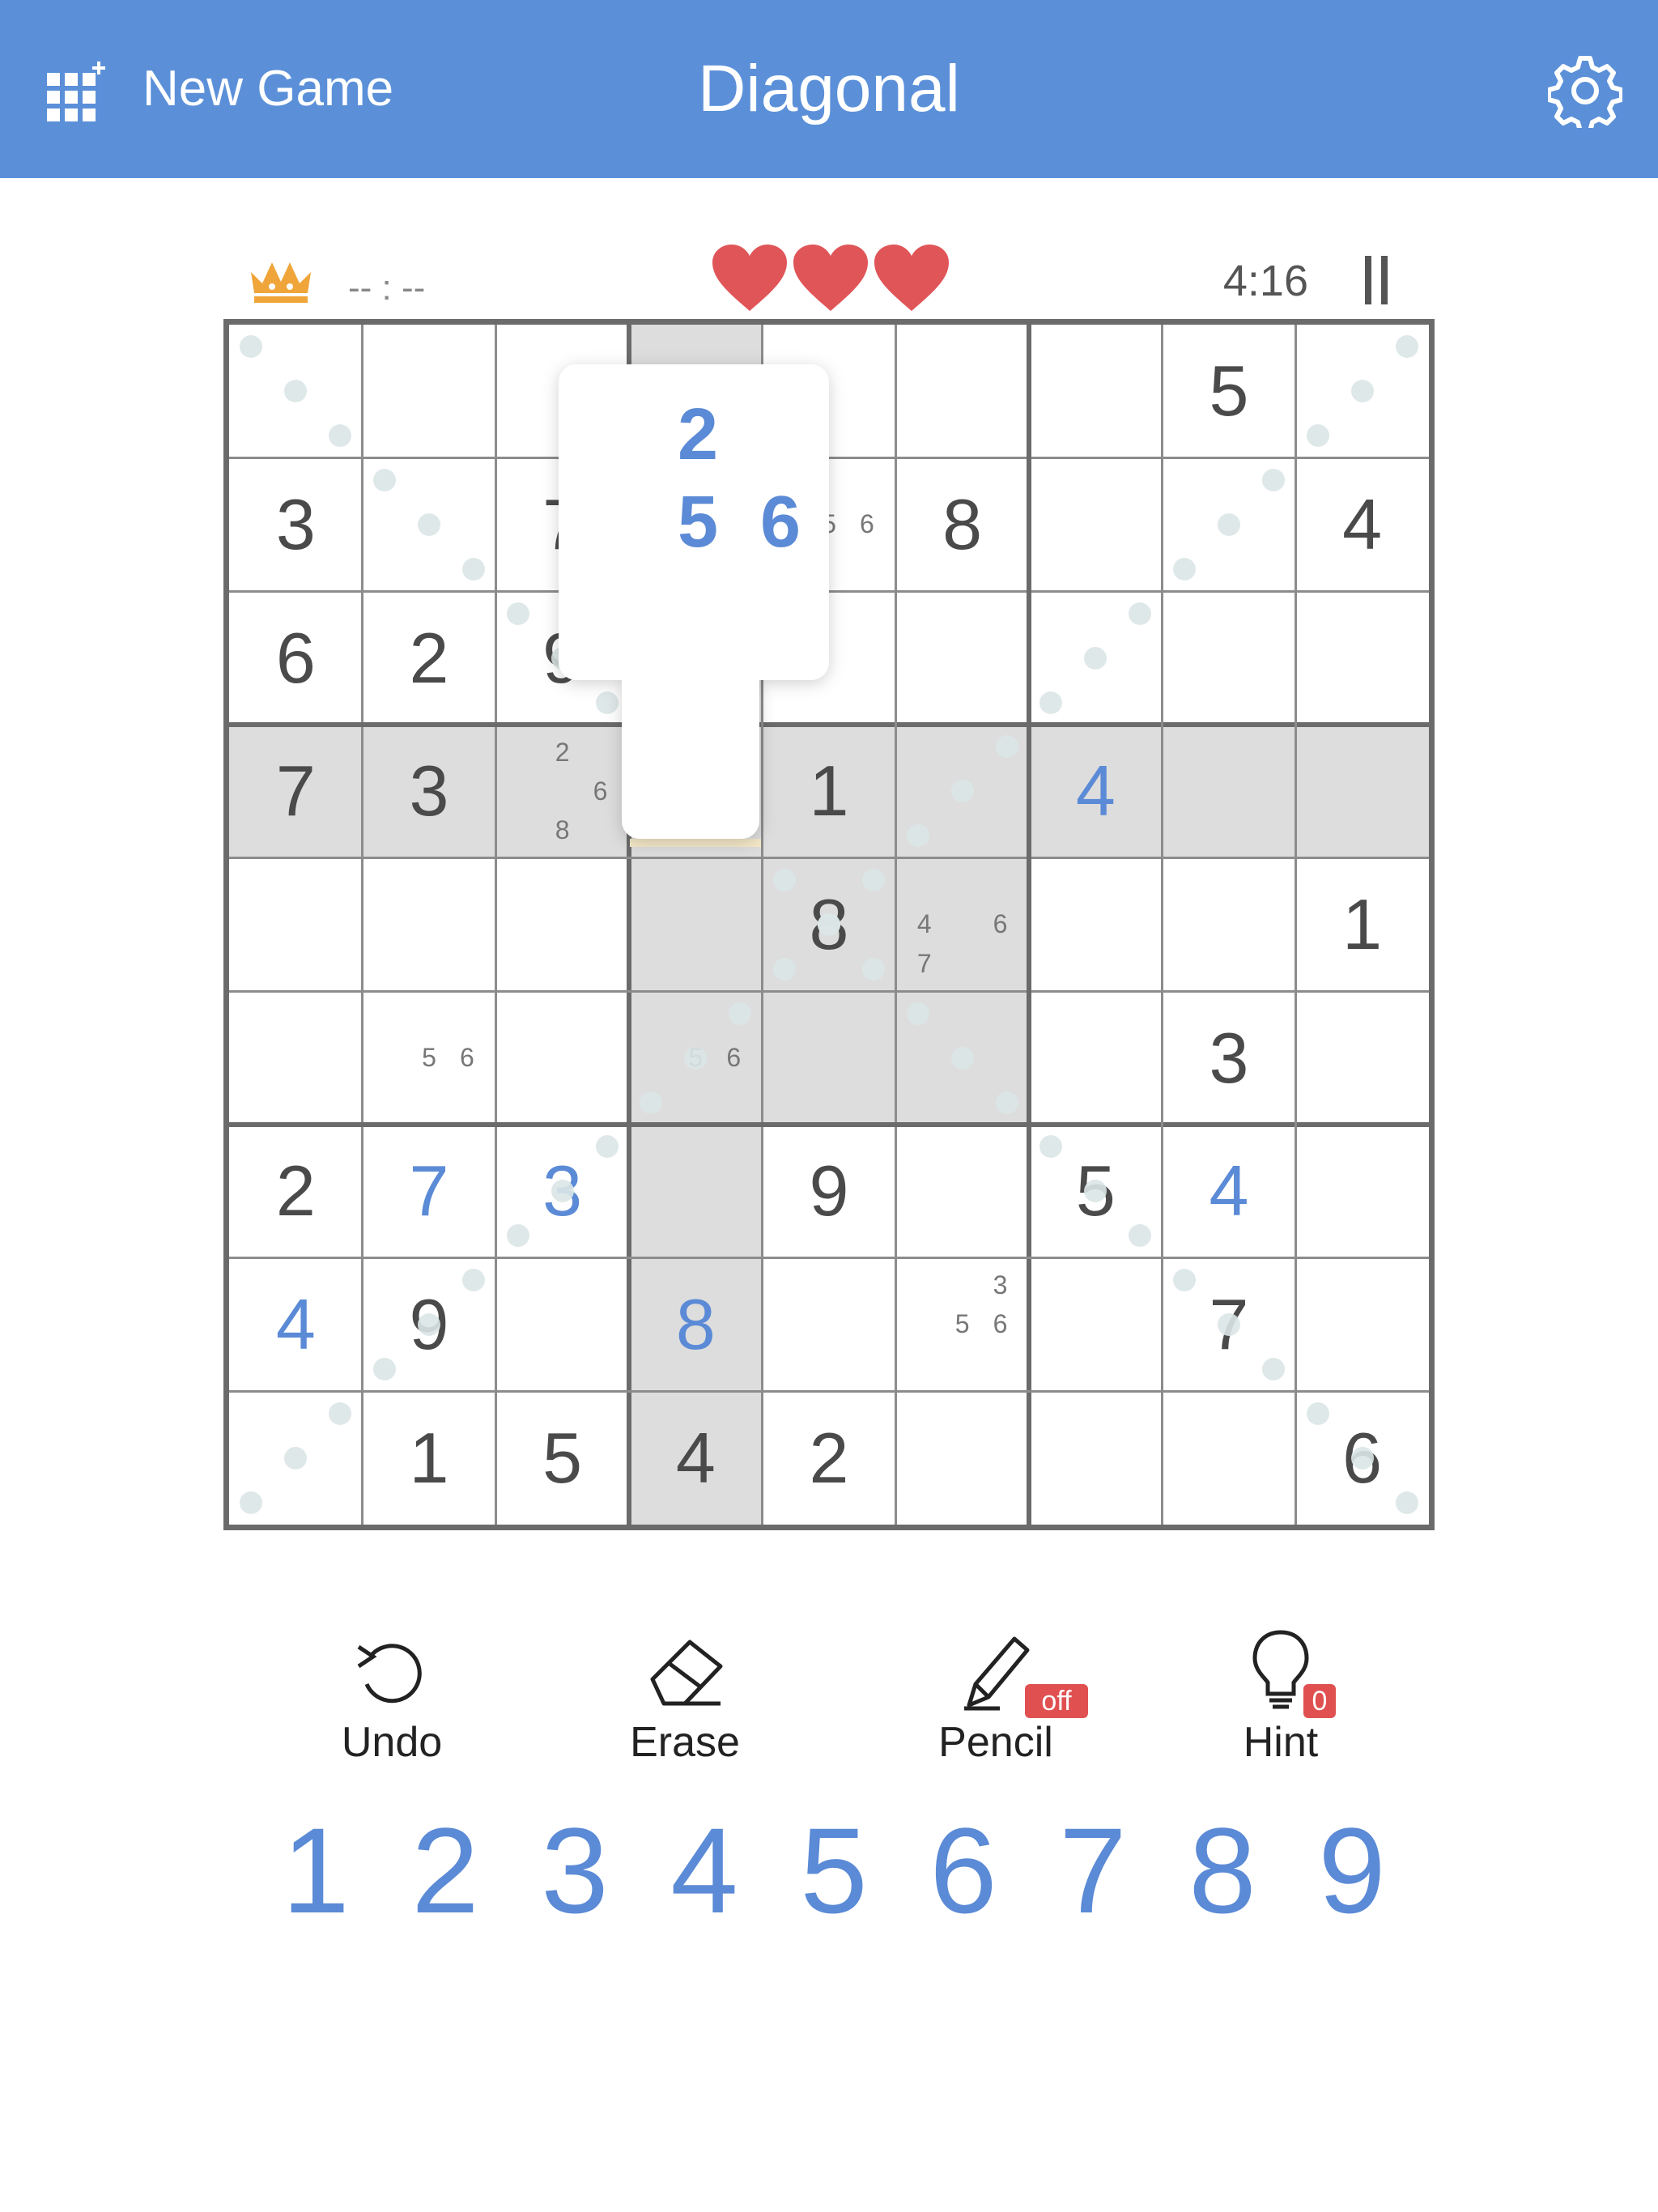 Image resolution: width=1658 pixels, height=2212 pixels. I want to click on board-cell: 9, so click(829, 1191).